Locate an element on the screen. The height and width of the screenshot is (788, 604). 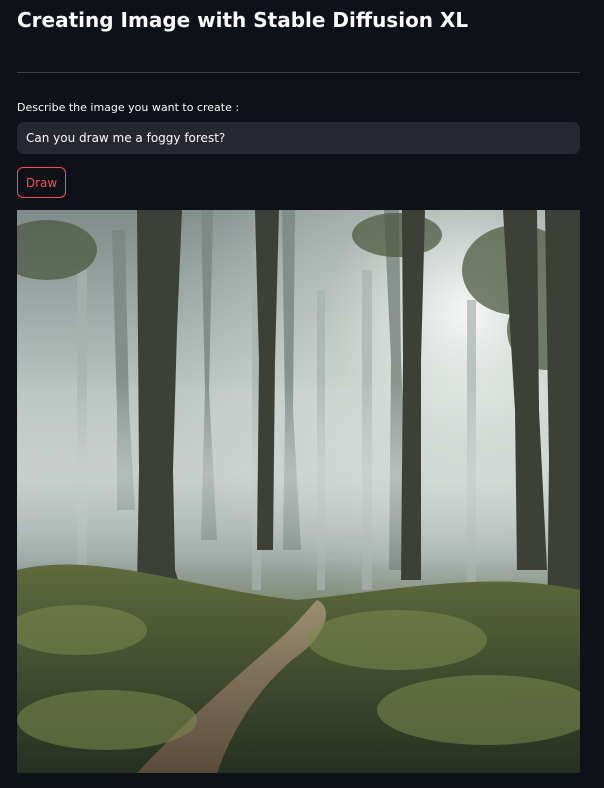
prompt-label: Describe the image you want to create : is located at coordinates (128, 107).